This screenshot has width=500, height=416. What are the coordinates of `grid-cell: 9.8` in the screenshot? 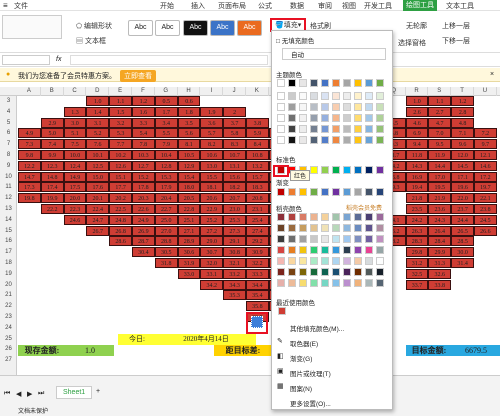 It's located at (29, 155).